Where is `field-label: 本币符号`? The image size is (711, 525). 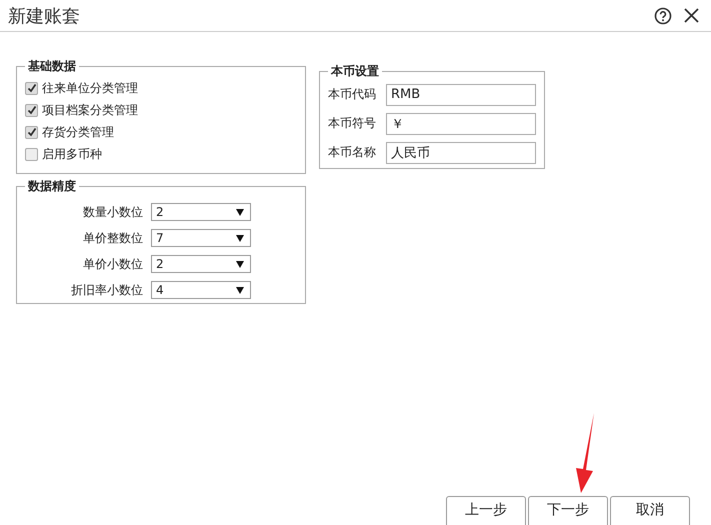
field-label: 本币符号 is located at coordinates (352, 123).